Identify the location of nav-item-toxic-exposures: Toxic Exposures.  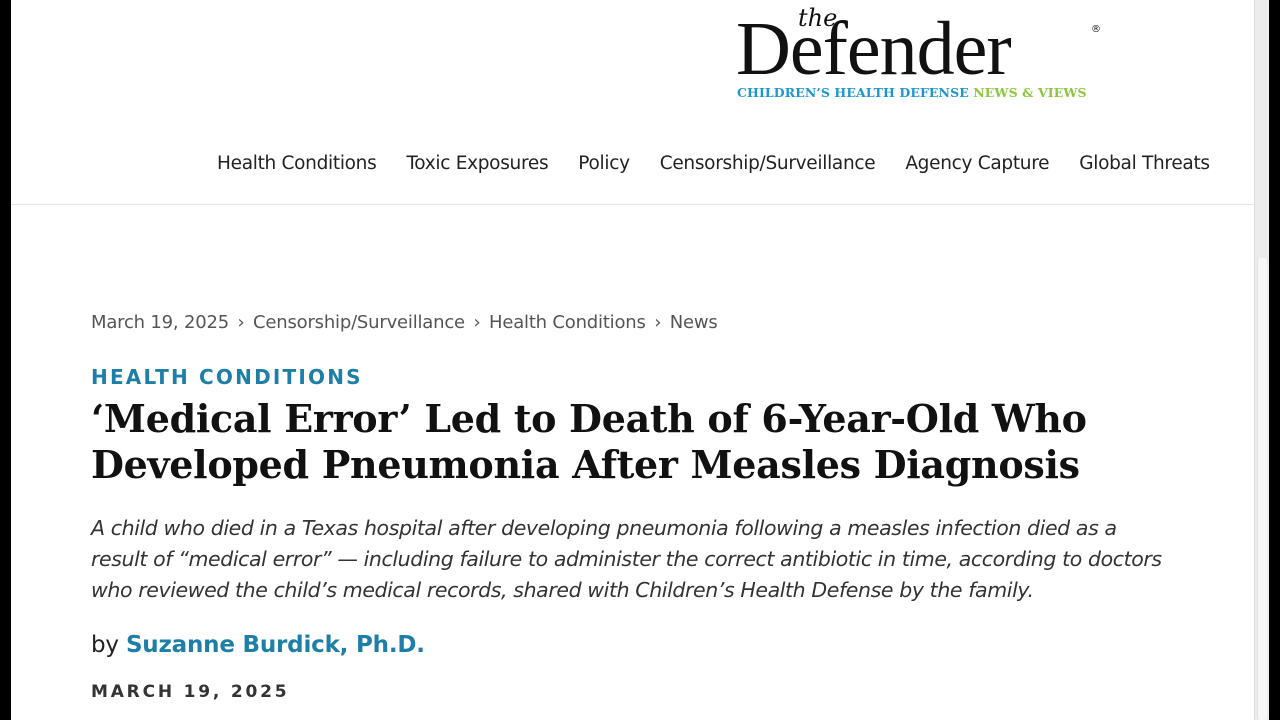
(477, 163).